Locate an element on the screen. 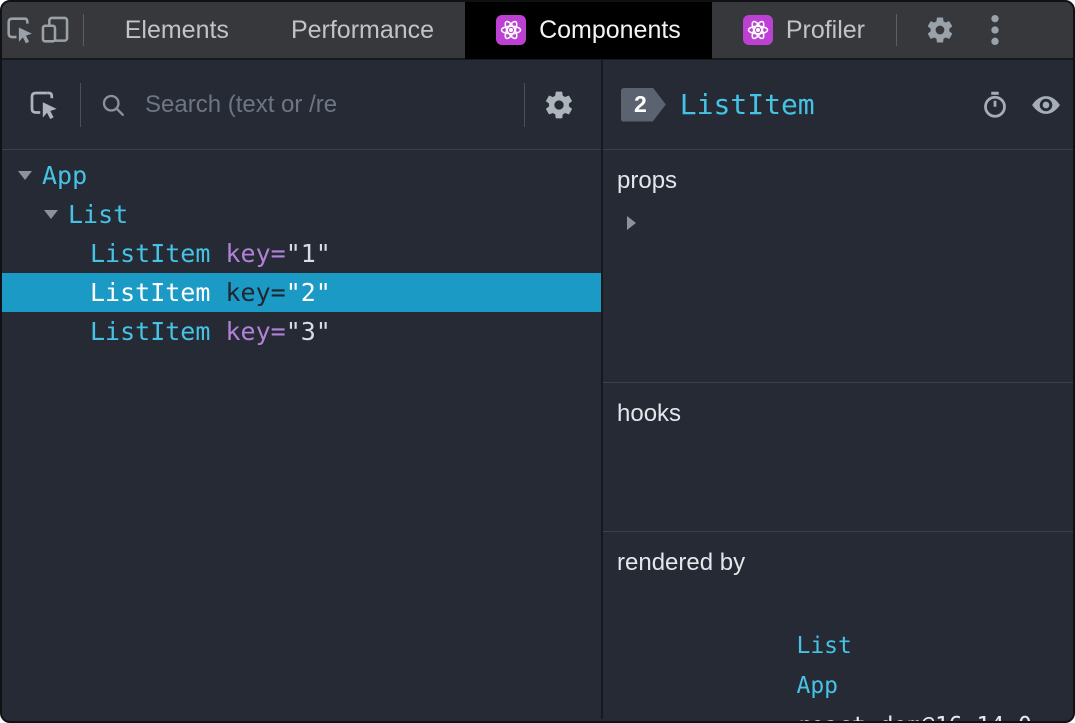  owner-link: List is located at coordinates (823, 646).